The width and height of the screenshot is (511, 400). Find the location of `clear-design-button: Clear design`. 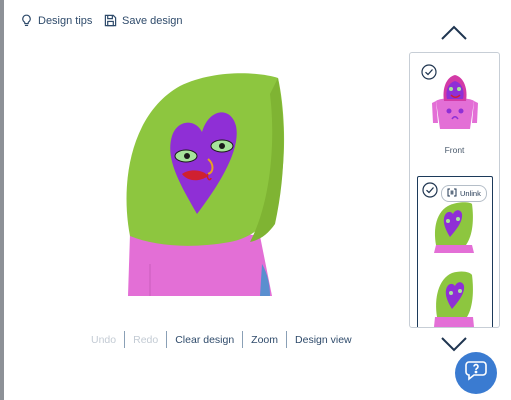

clear-design-button: Clear design is located at coordinates (204, 340).